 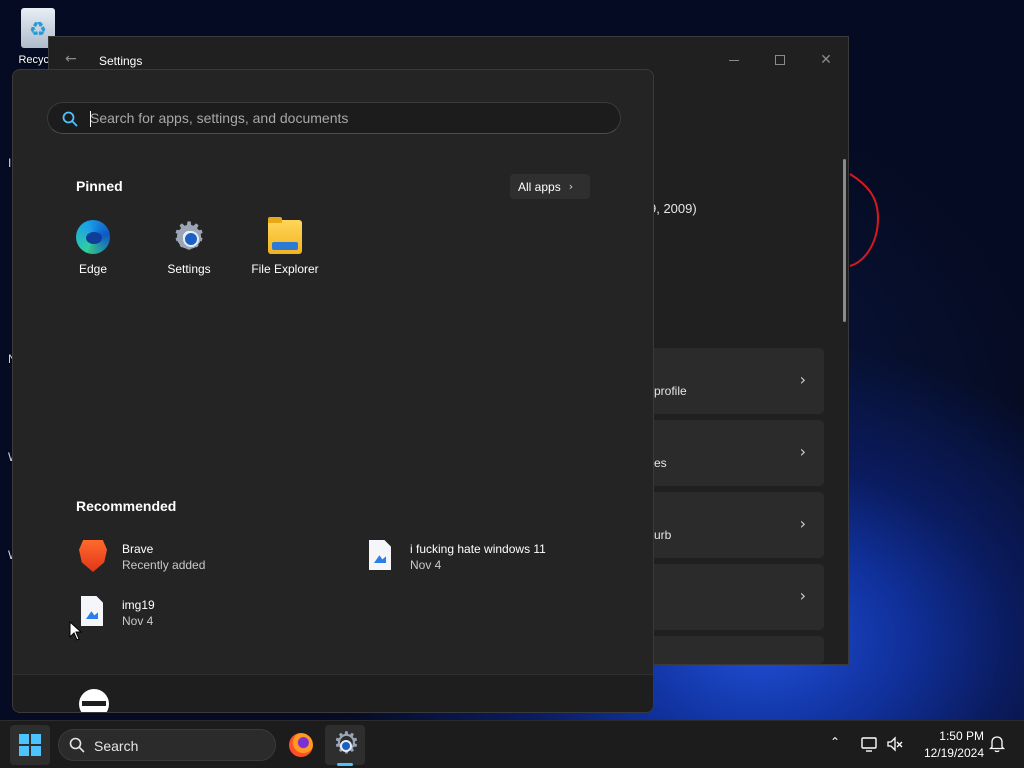 I want to click on settings-card-label: es, so click(x=660, y=463).